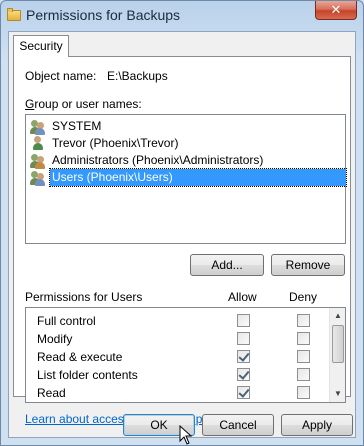 The width and height of the screenshot is (364, 446). Describe the element at coordinates (178, 357) in the screenshot. I see `permission-row: Read & execute` at that location.